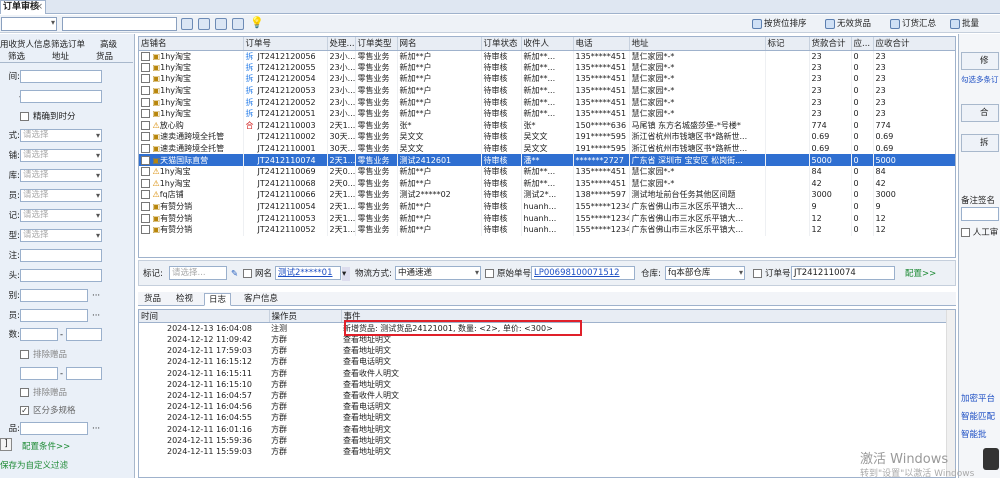  What do you see at coordinates (543, 350) in the screenshot?
I see `log-row: 2024-12-11 17:59:03 方群 查看地址明文` at bounding box center [543, 350].